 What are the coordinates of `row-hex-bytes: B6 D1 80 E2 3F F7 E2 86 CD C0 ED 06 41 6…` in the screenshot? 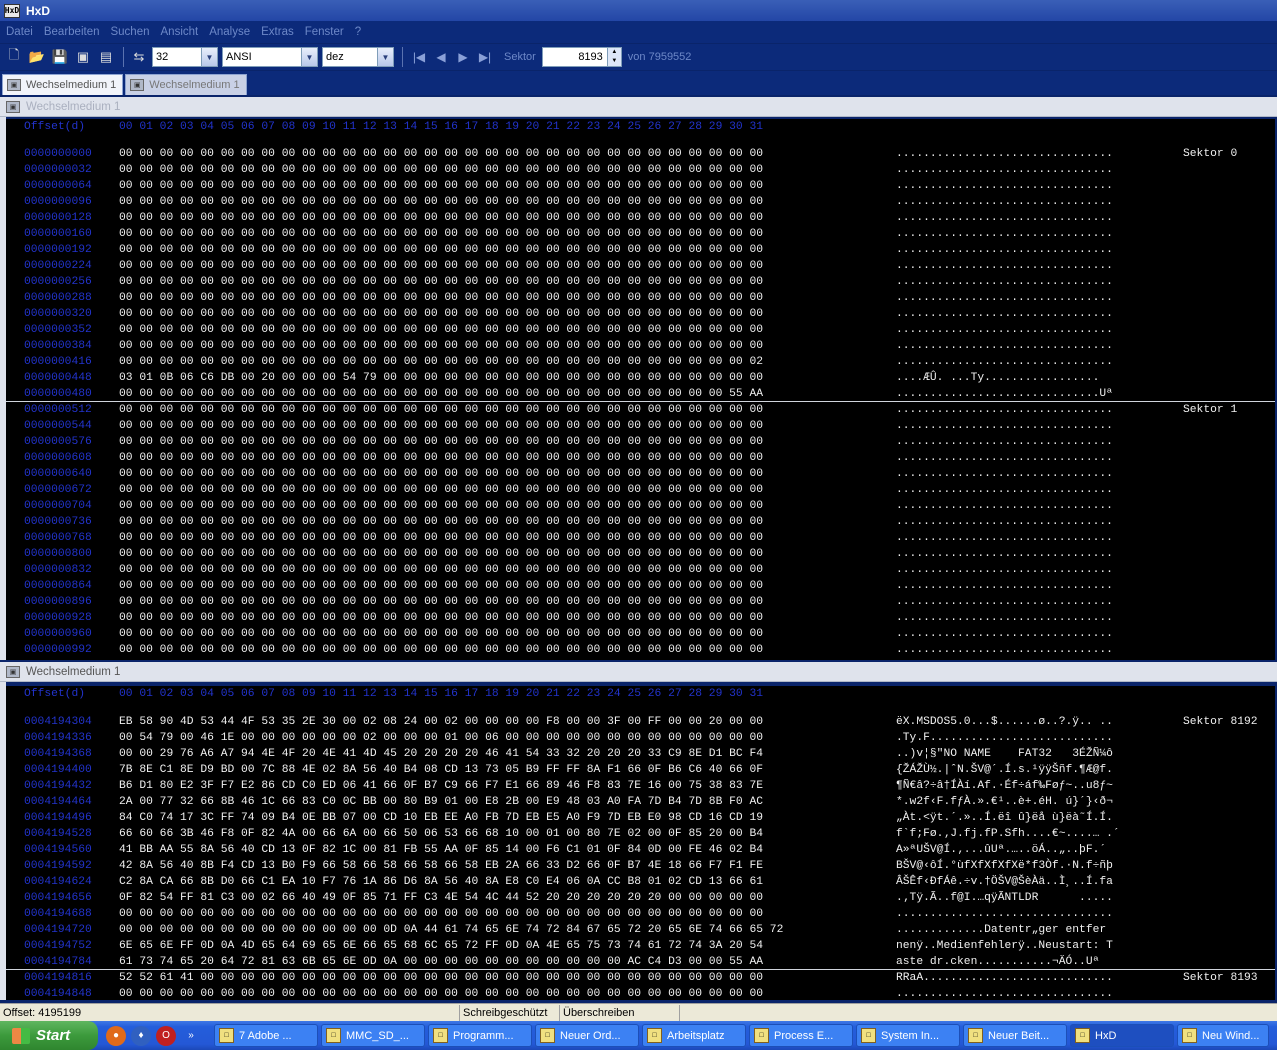 It's located at (441, 786).